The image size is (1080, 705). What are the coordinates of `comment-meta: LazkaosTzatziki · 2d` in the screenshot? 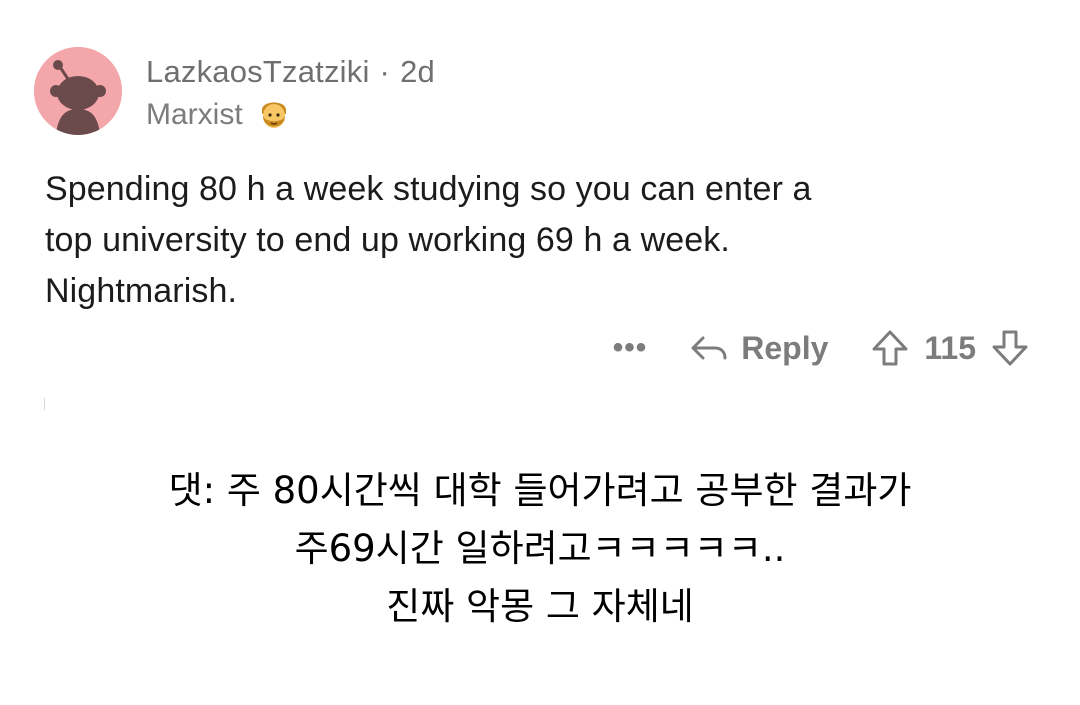 It's located at (290, 72).